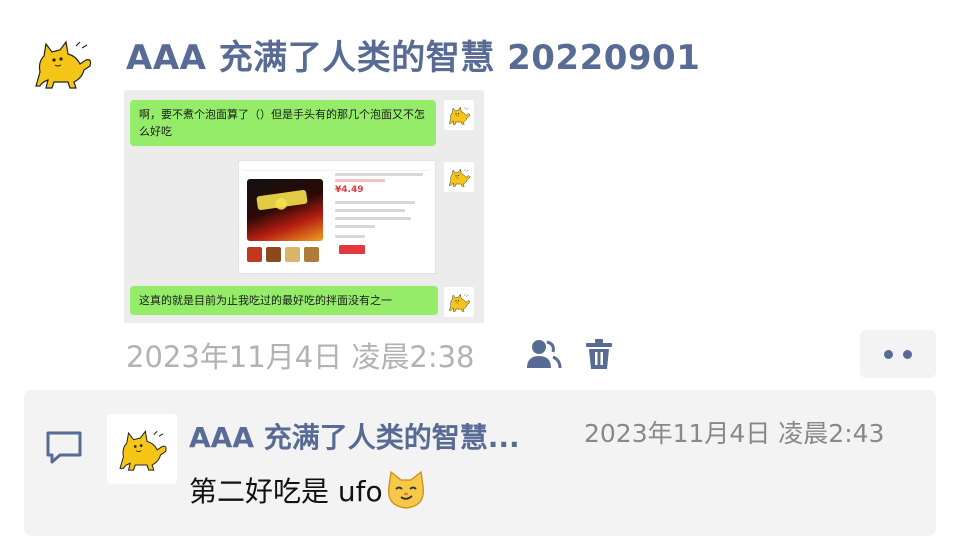  Describe the element at coordinates (285, 210) in the screenshot. I see `noodle-package-image` at that location.